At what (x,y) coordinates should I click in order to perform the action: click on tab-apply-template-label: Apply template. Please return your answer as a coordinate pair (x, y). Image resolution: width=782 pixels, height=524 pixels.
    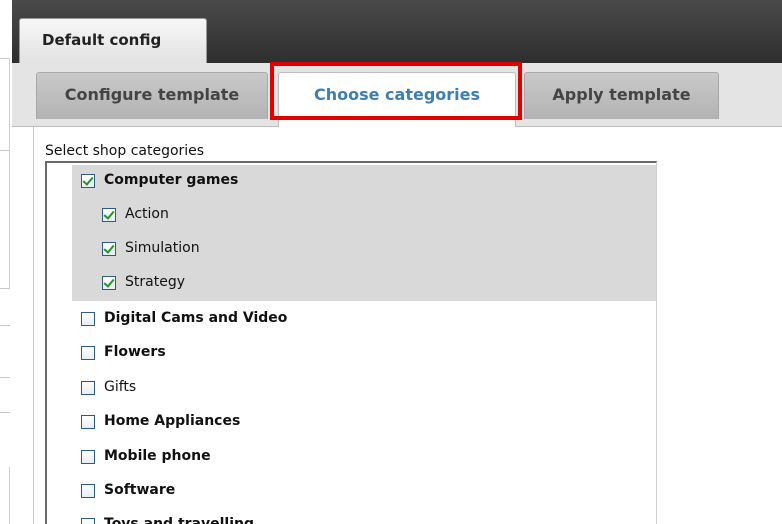
    Looking at the image, I should click on (621, 94).